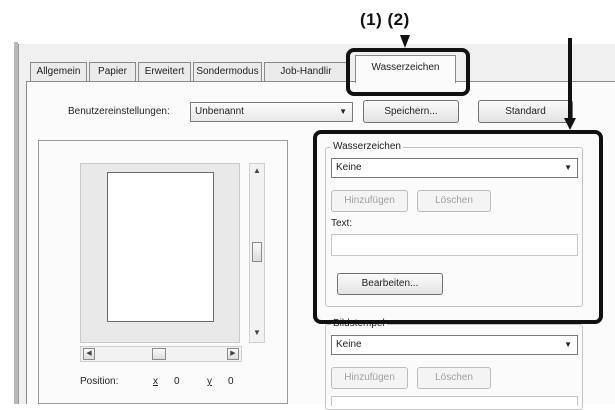 This screenshot has width=615, height=410. Describe the element at coordinates (488, 82) in the screenshot. I see `annotation-arrows` at that location.